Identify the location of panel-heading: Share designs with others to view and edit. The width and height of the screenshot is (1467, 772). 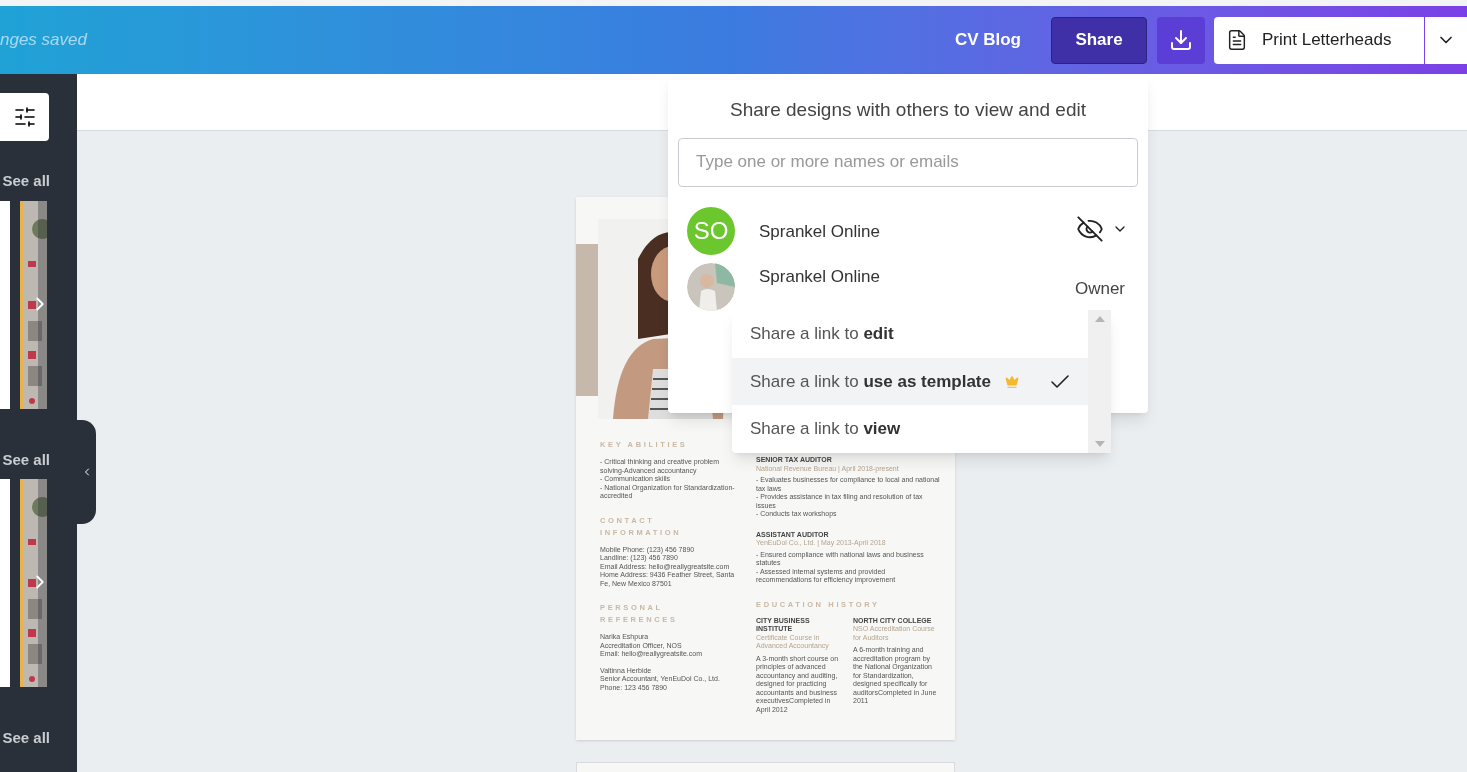
(908, 110).